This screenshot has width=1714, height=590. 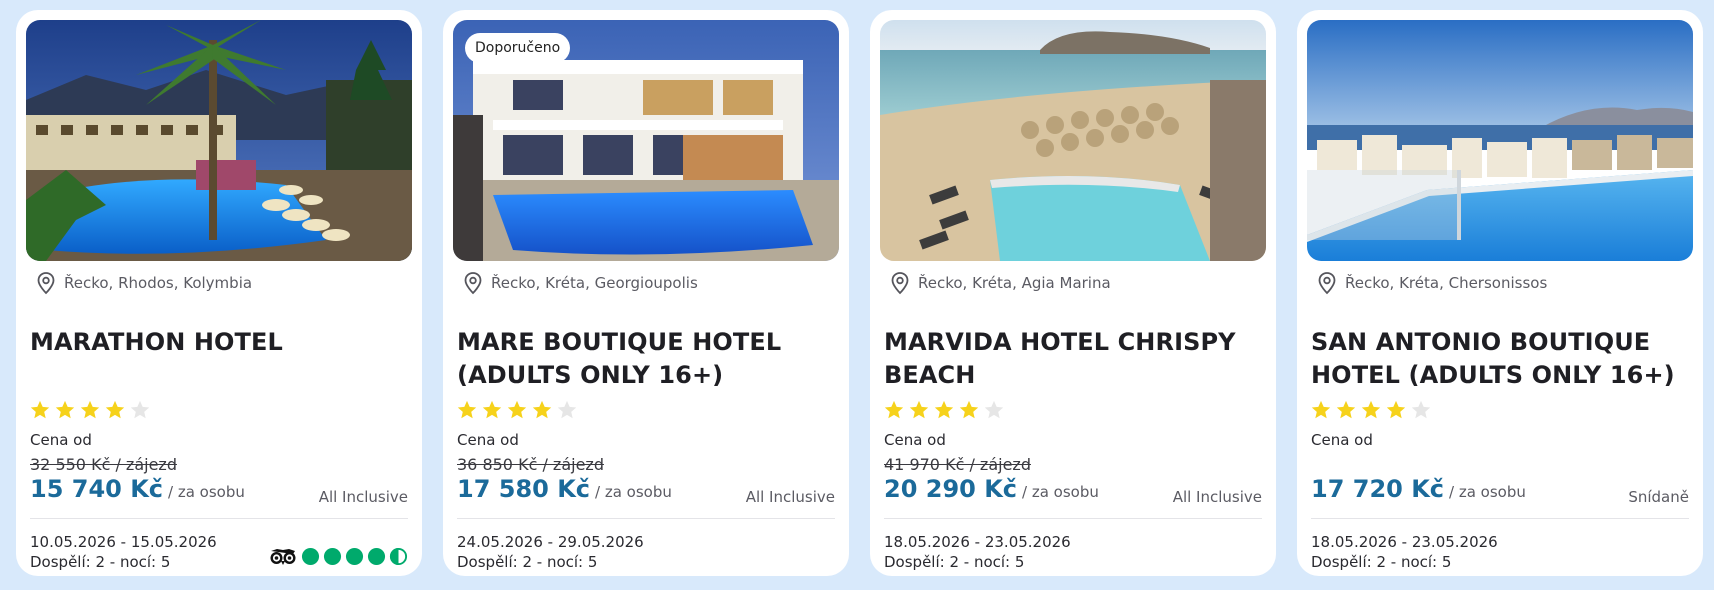 What do you see at coordinates (1014, 283) in the screenshot?
I see `location-text: Řecko, Kréta, Agia Marina` at bounding box center [1014, 283].